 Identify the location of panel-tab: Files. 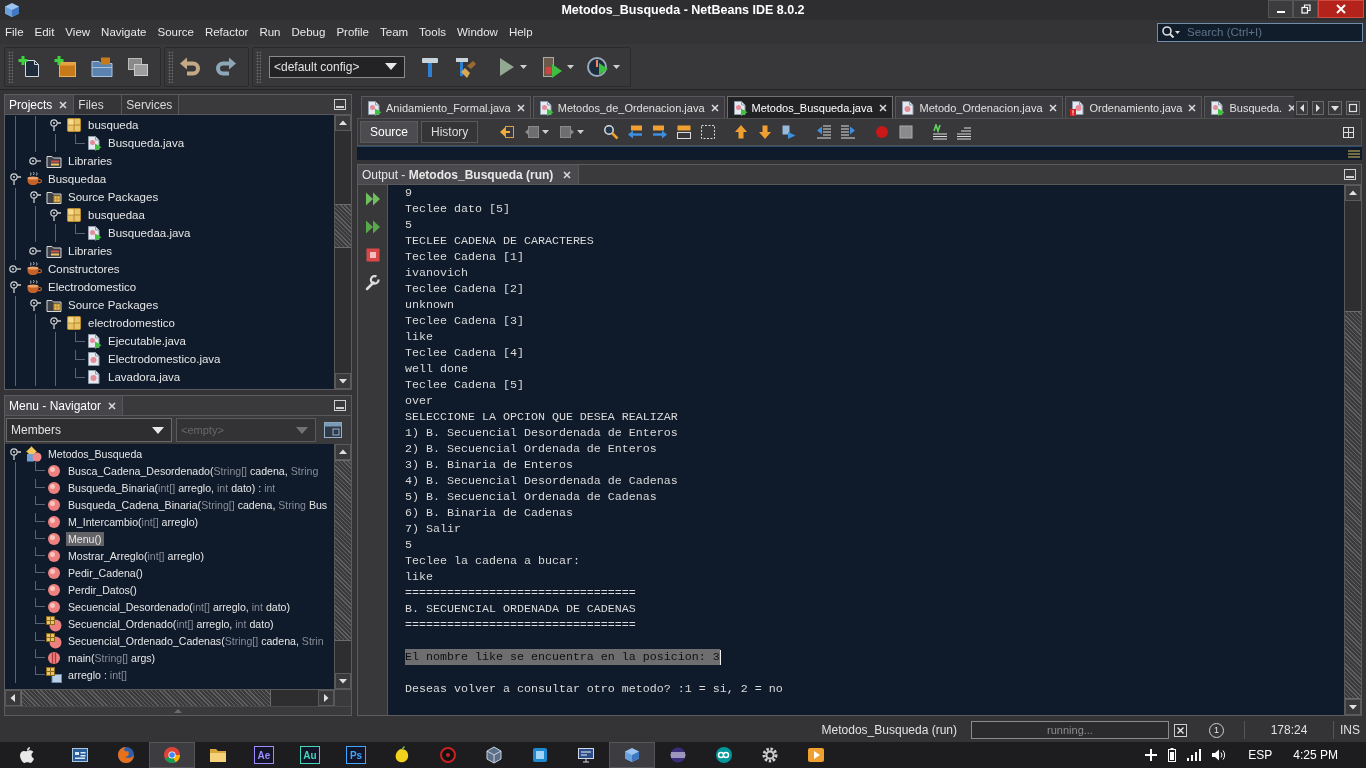
(98, 104).